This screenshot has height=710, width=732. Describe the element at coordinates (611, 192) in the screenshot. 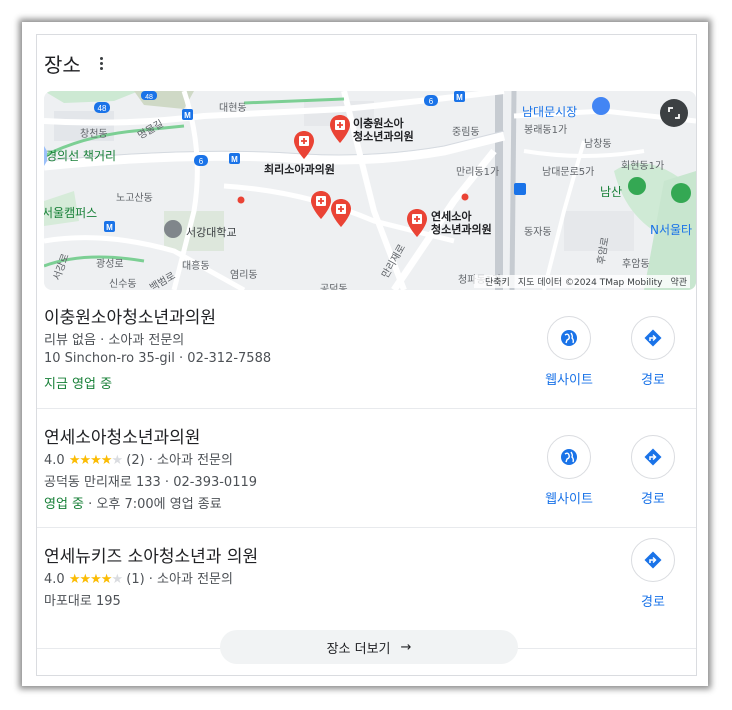

I see `map-label-namsan: 남산` at that location.